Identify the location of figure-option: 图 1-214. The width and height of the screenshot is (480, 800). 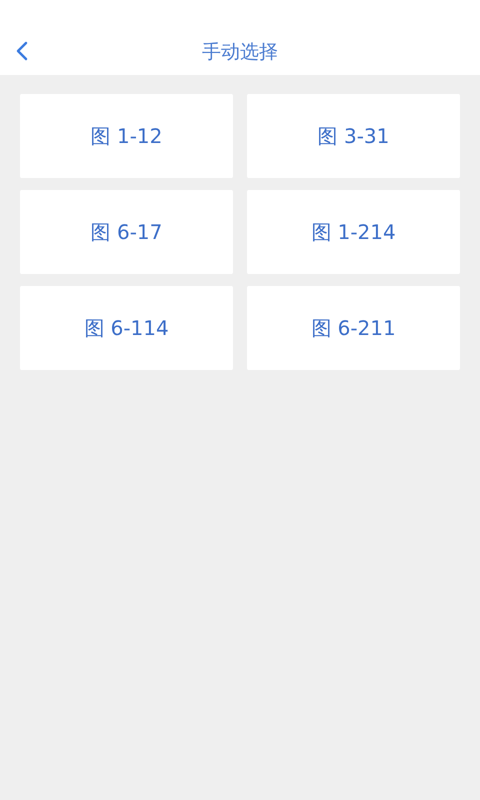
(353, 232).